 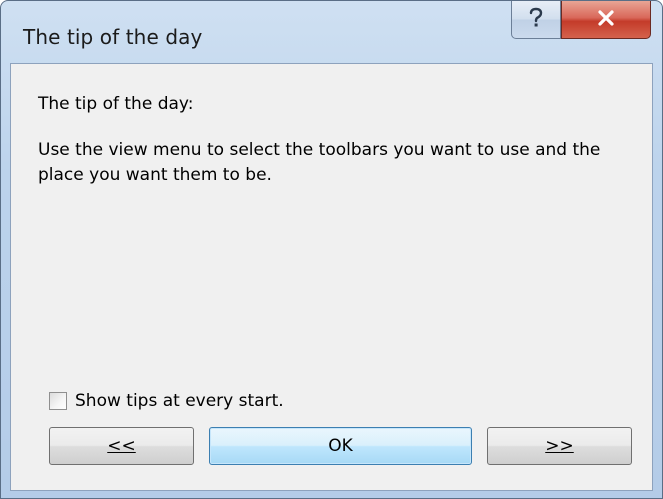 I want to click on ok-label: OK, so click(x=340, y=446).